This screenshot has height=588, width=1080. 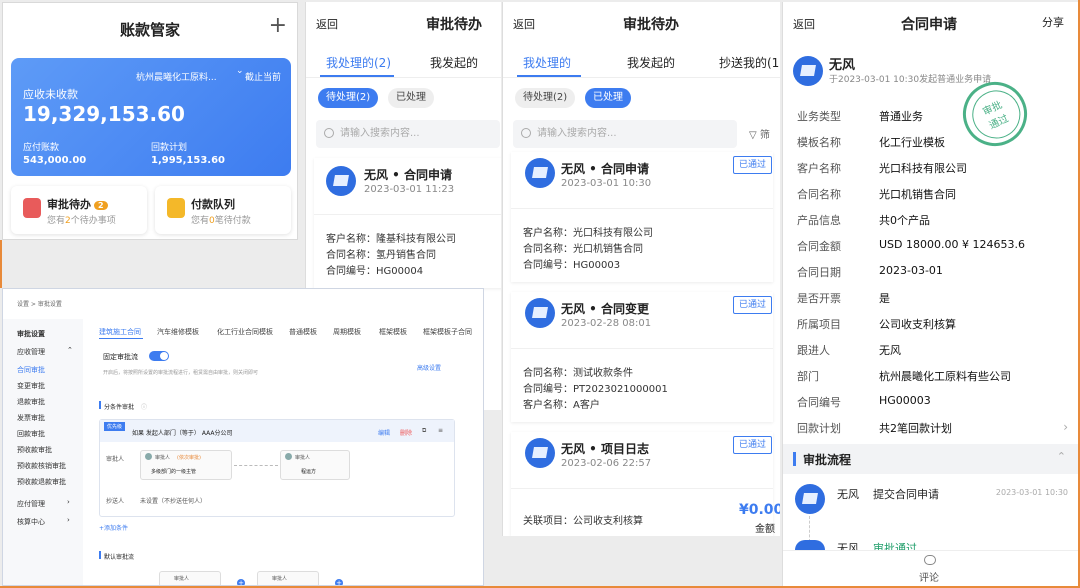 What do you see at coordinates (31, 386) in the screenshot?
I see `sidebar-item-change: 变更审批` at bounding box center [31, 386].